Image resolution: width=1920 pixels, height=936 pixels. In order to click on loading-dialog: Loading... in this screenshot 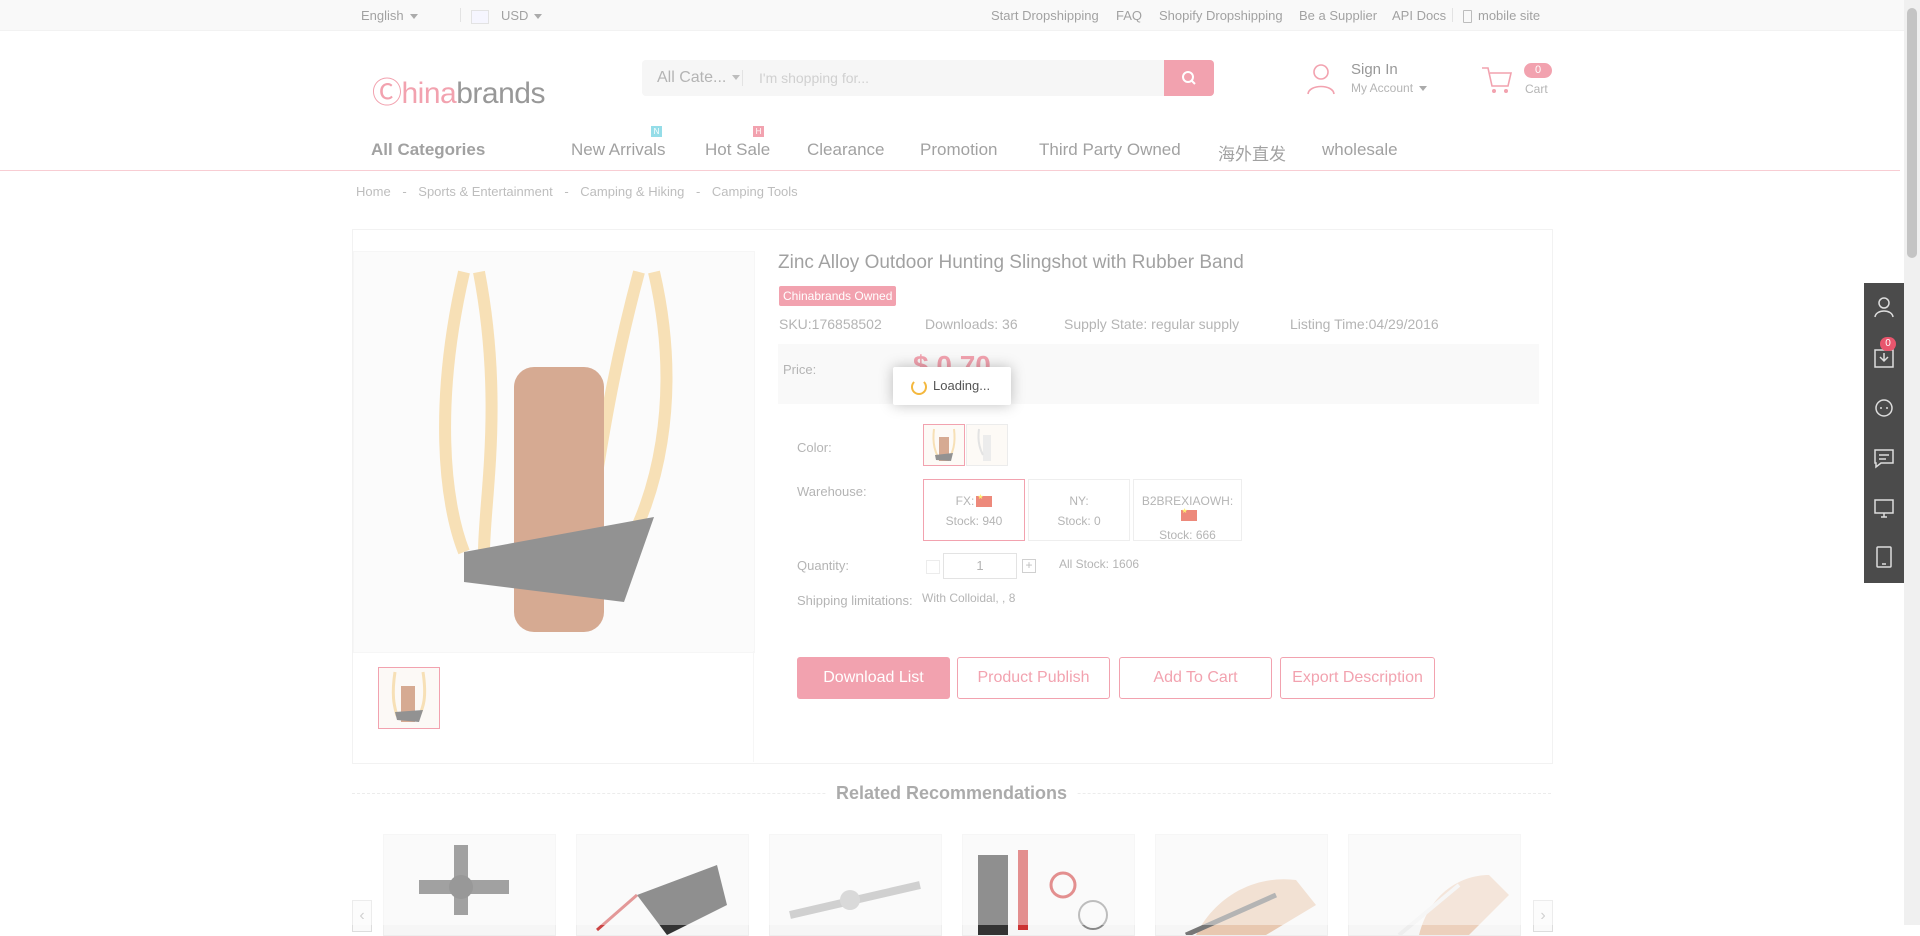, I will do `click(952, 386)`.